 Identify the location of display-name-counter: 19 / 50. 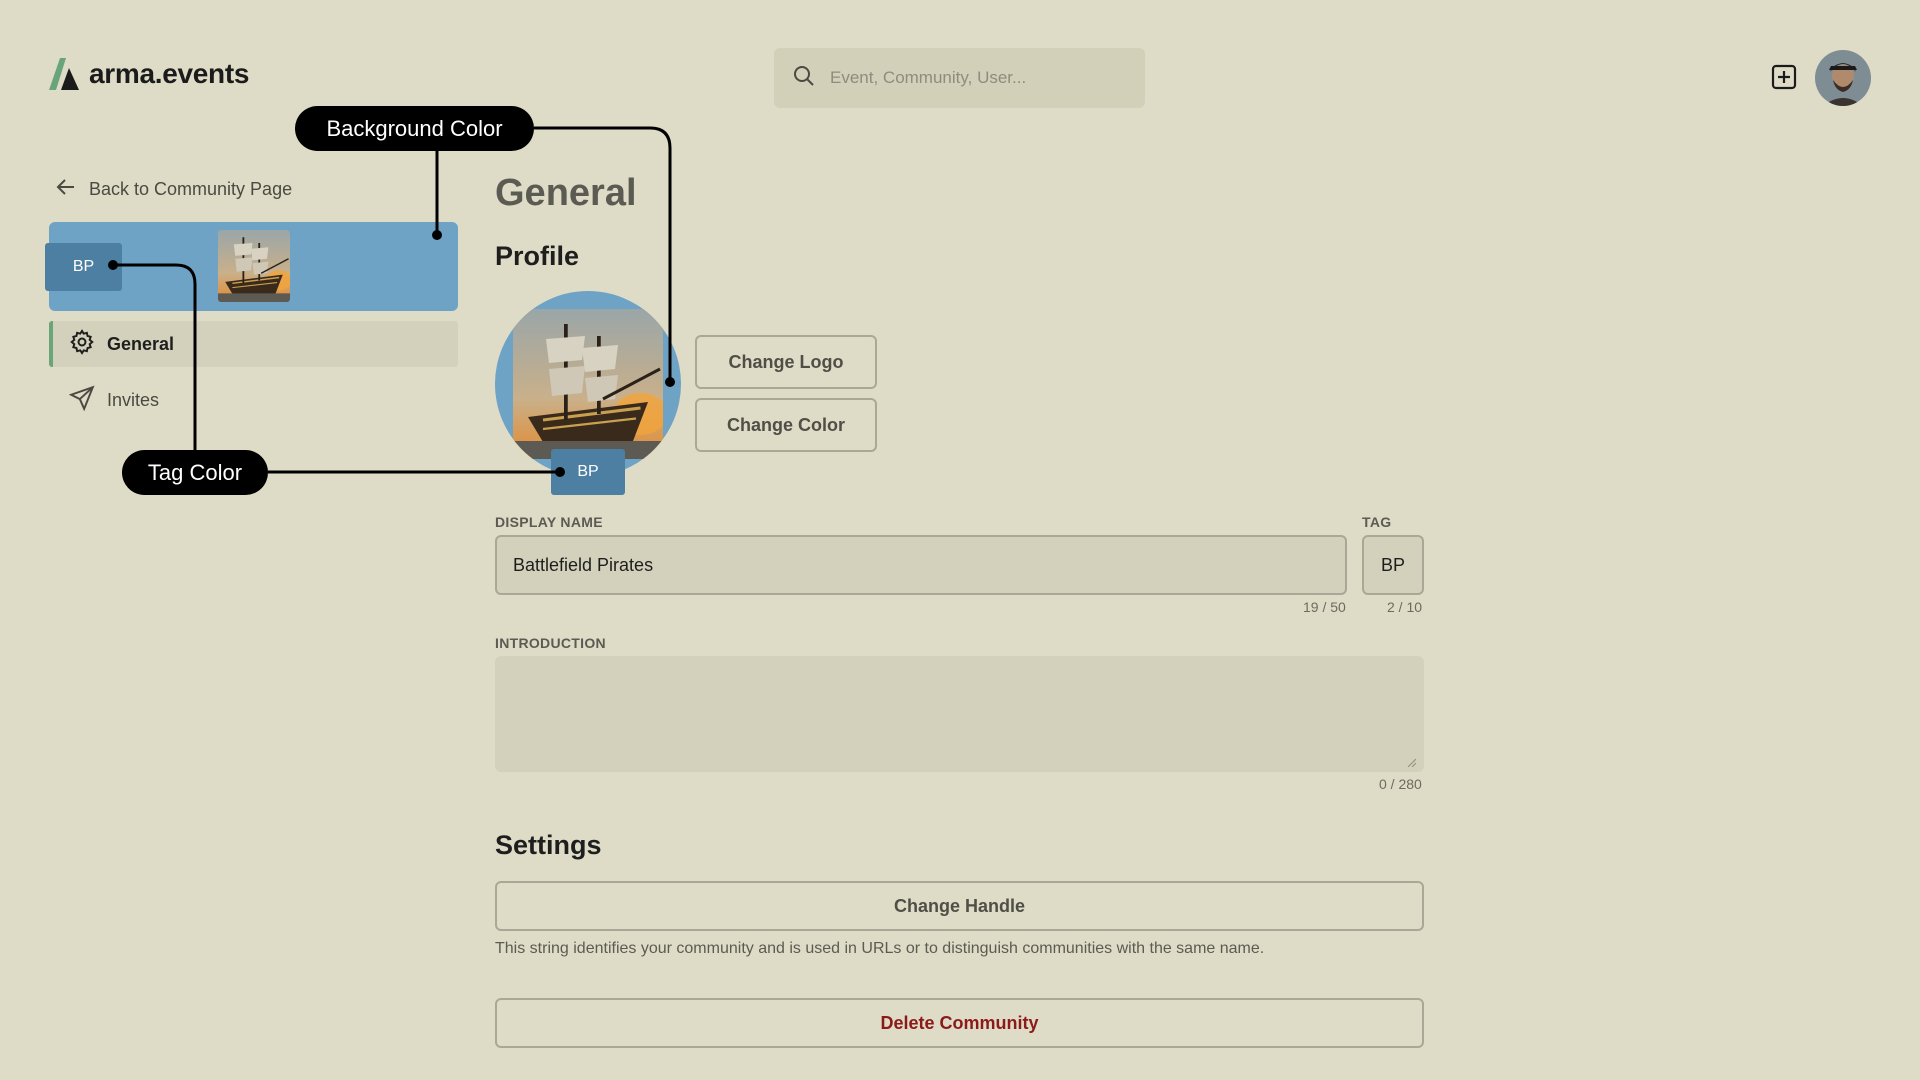
(1324, 607).